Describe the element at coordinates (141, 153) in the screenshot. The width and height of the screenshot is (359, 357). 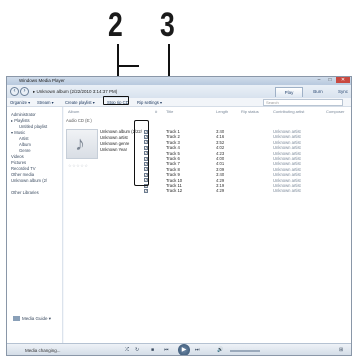
I see `checkbox-column-highlight-box` at that location.